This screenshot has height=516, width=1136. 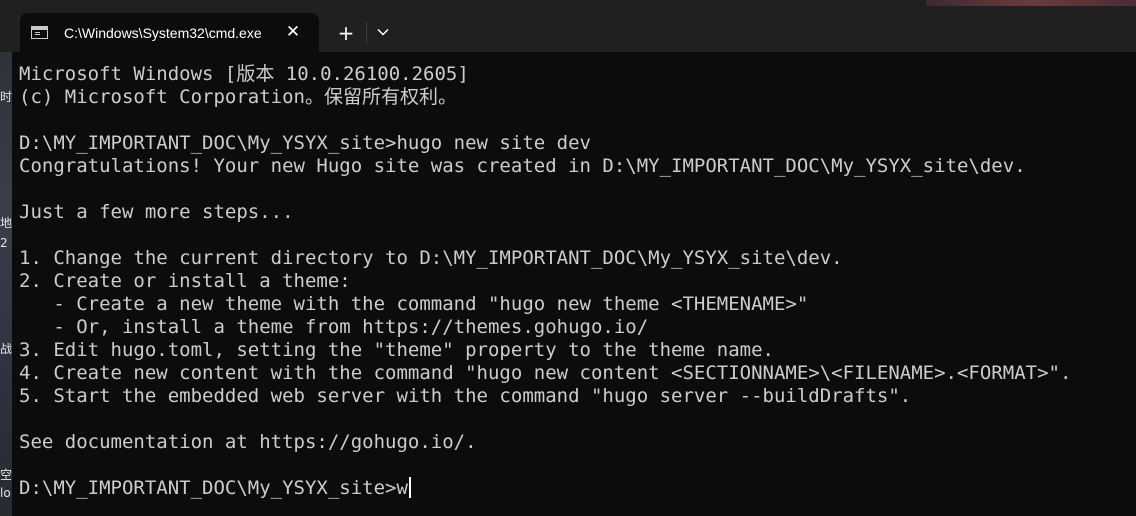 What do you see at coordinates (4, 243) in the screenshot?
I see `desktop-text-fragment: 2` at bounding box center [4, 243].